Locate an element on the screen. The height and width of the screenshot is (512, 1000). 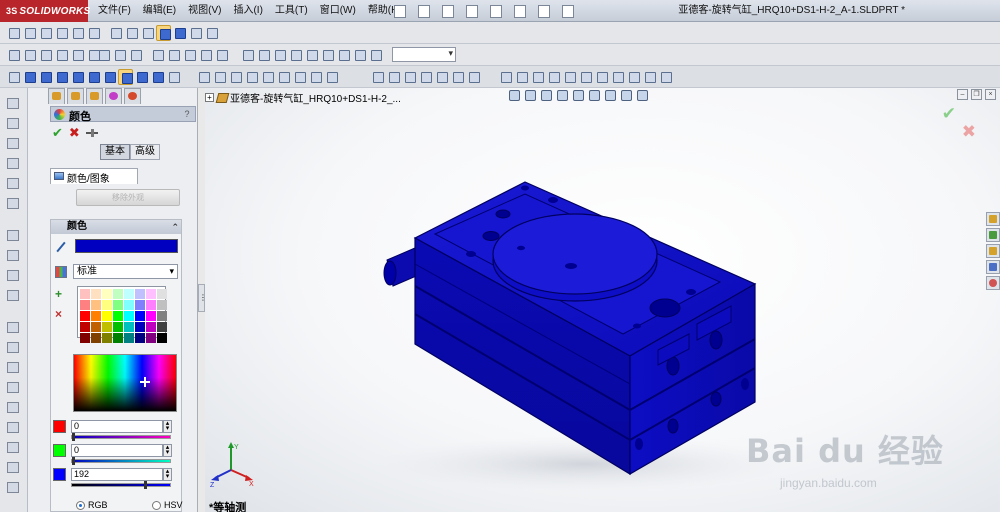
rebuild-icon is located at coordinates (545, 11).